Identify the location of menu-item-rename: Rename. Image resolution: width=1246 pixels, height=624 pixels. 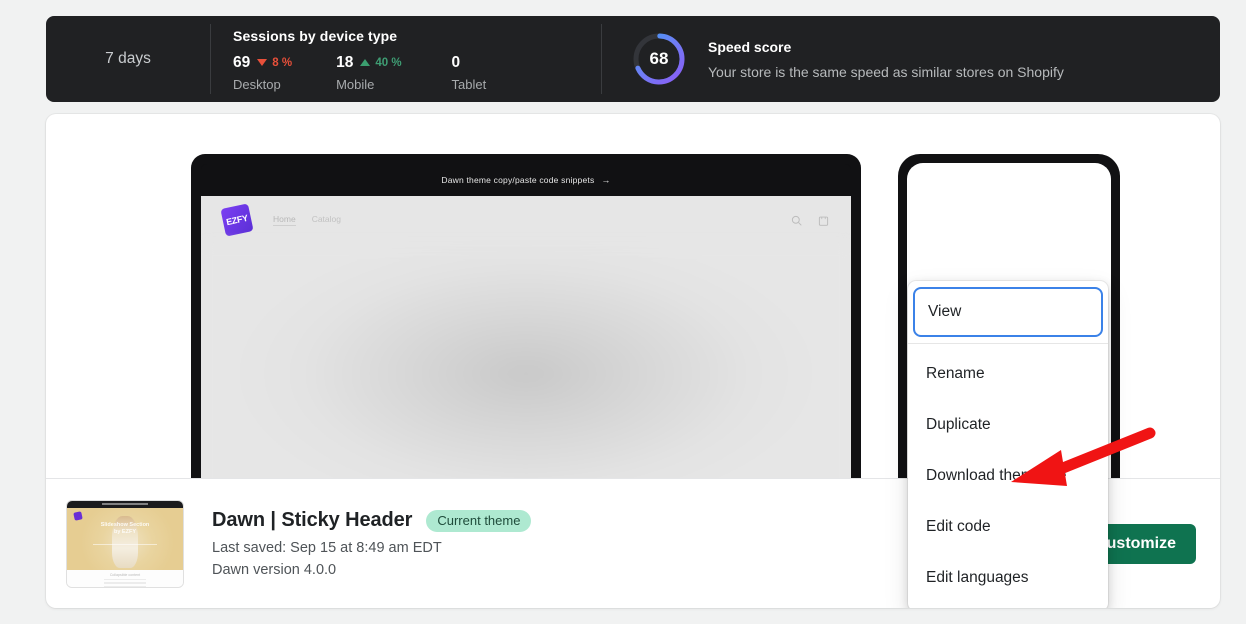
(1008, 373).